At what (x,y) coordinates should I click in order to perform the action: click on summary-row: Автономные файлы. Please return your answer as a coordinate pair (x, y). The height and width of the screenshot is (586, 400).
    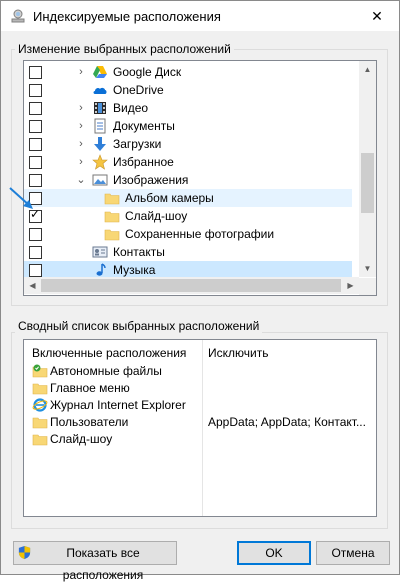
    Looking at the image, I should click on (199, 371).